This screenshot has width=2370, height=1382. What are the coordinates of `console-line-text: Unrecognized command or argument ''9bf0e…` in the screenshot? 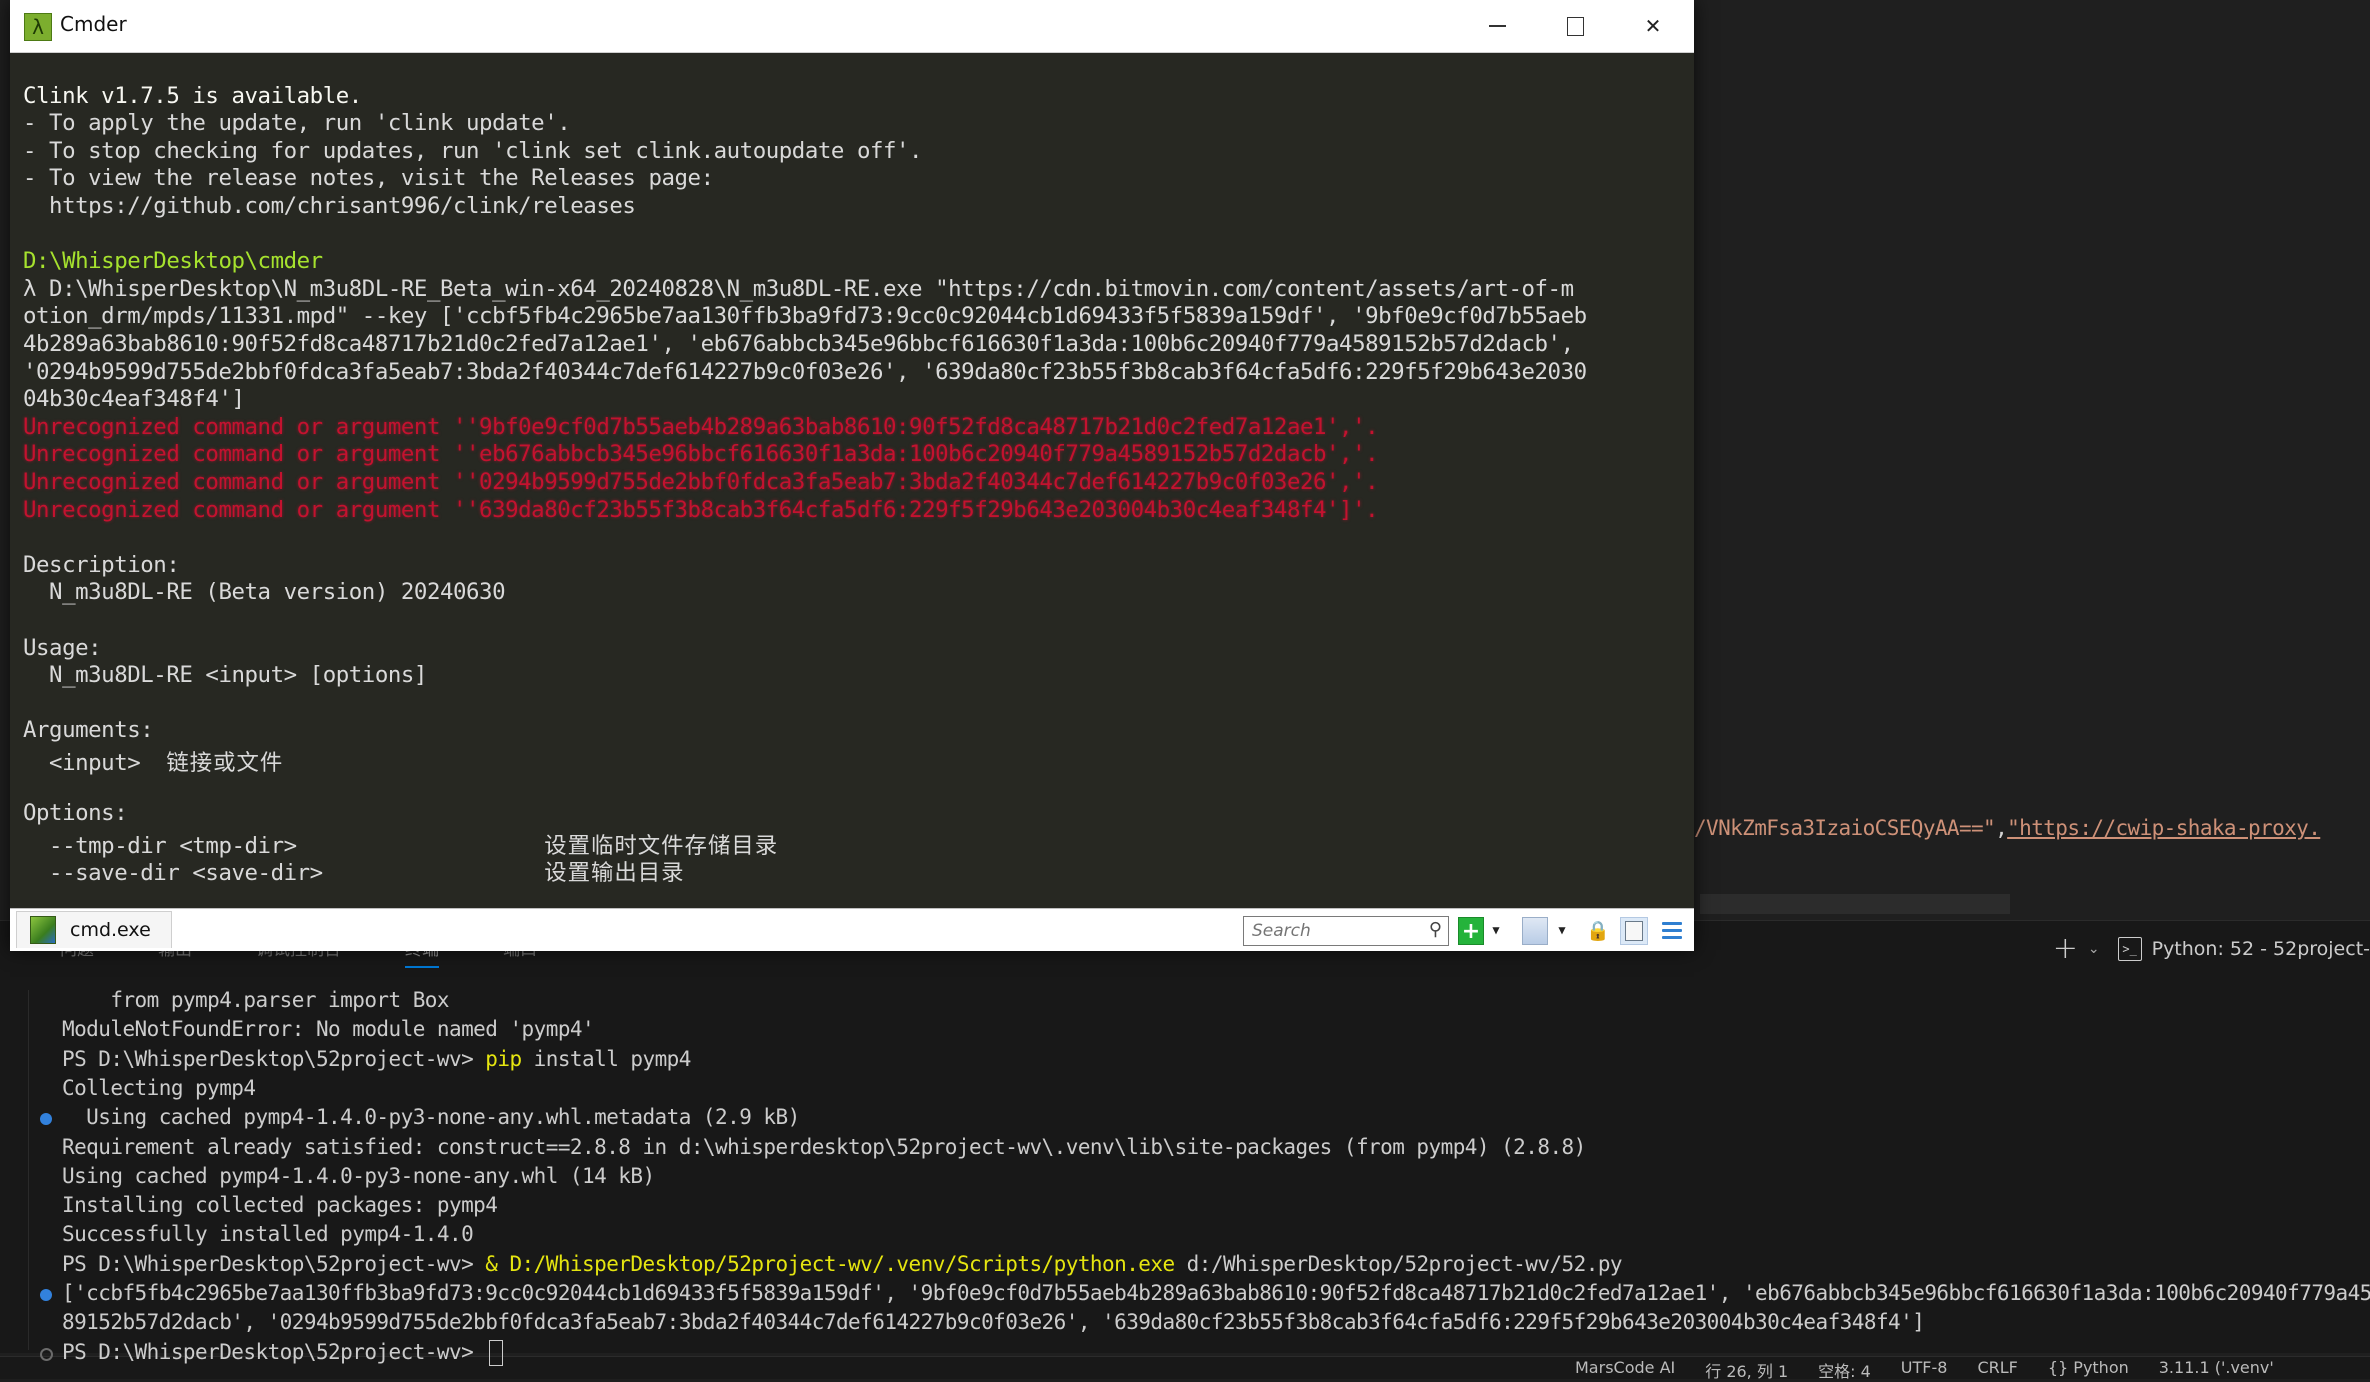 It's located at (701, 426).